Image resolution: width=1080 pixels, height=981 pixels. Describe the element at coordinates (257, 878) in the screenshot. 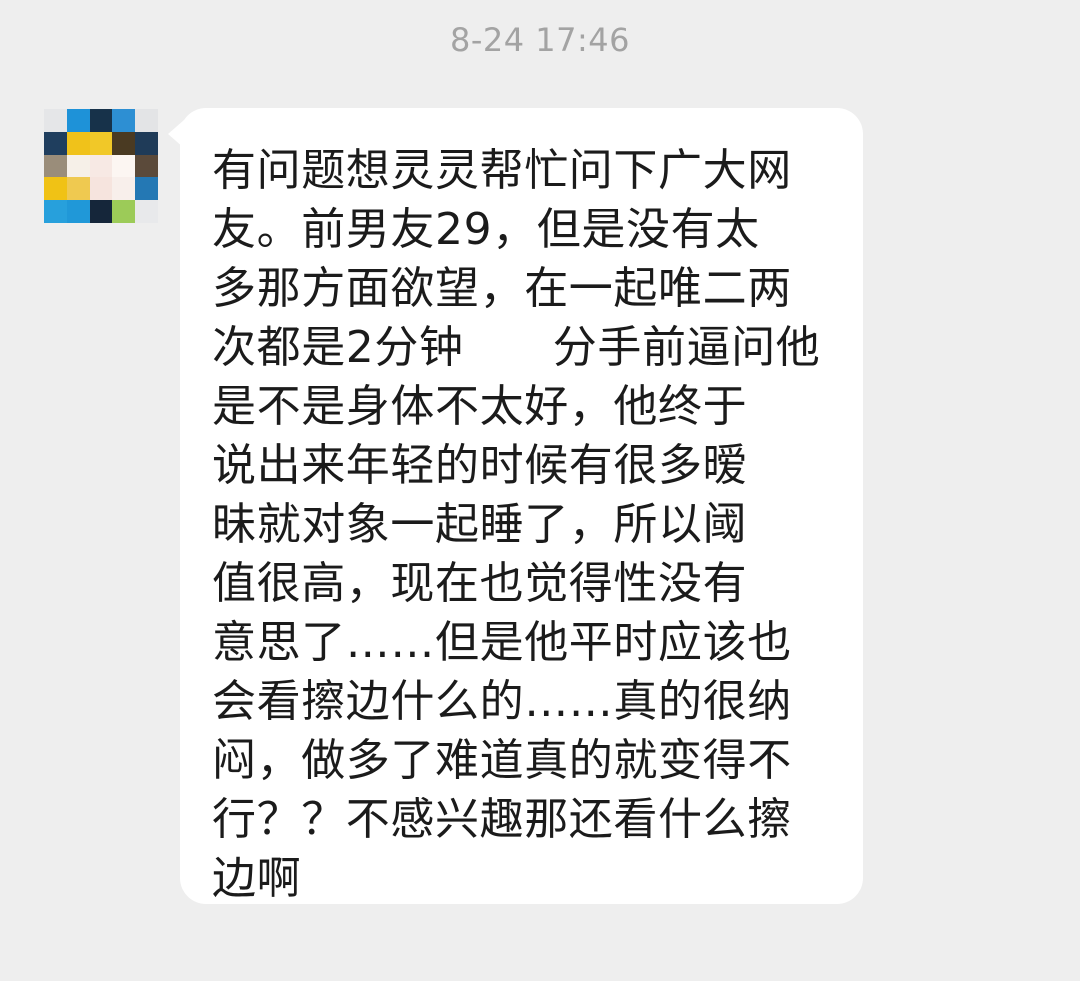

I see `message-line: 边啊` at that location.